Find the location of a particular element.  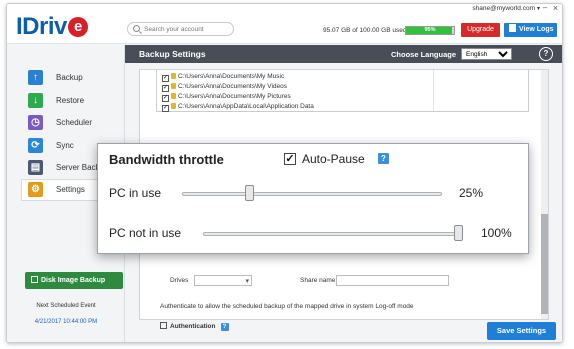

drives-label: Drives is located at coordinates (179, 280).